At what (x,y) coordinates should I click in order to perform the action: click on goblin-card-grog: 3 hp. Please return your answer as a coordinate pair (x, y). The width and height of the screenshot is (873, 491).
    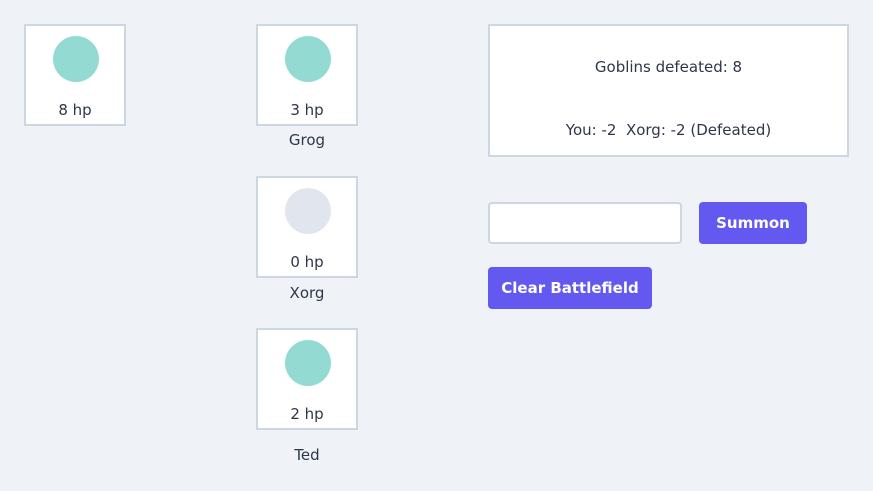
    Looking at the image, I should click on (307, 75).